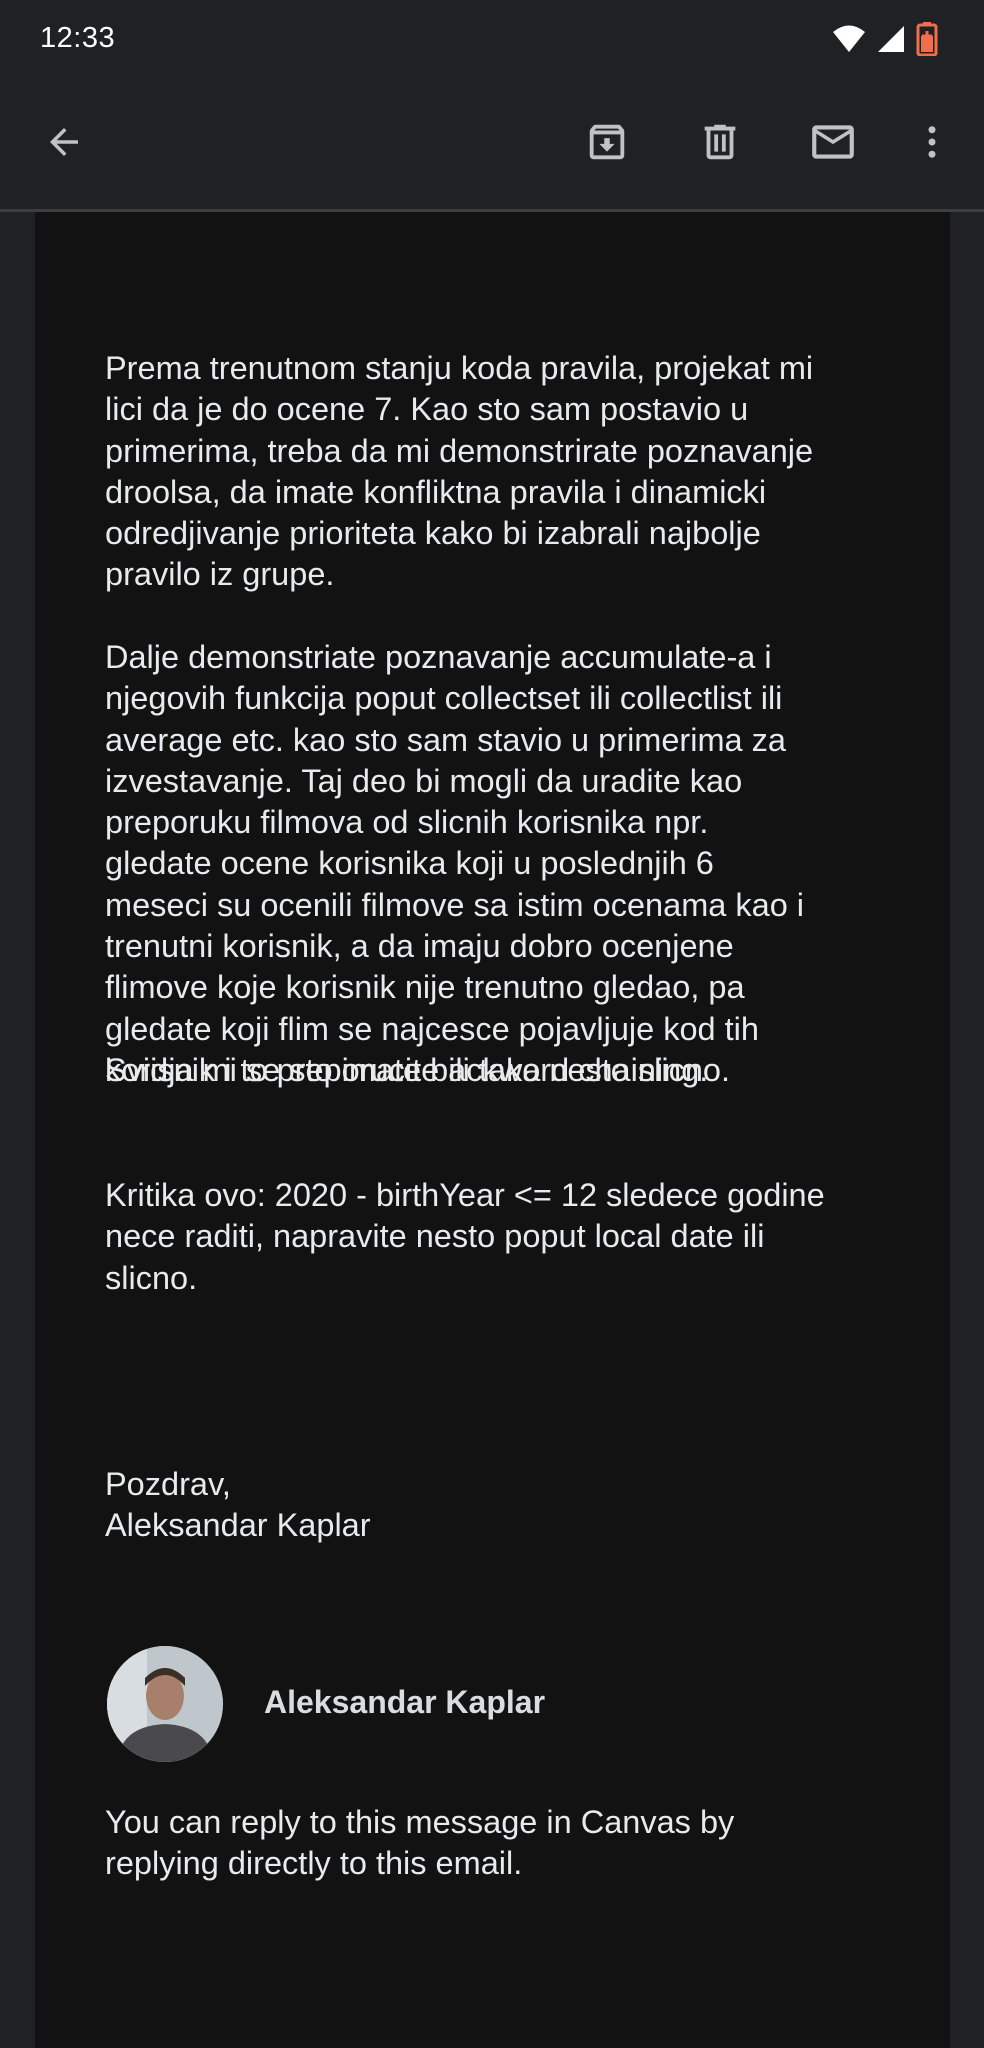  I want to click on mark-unread-button, so click(833, 142).